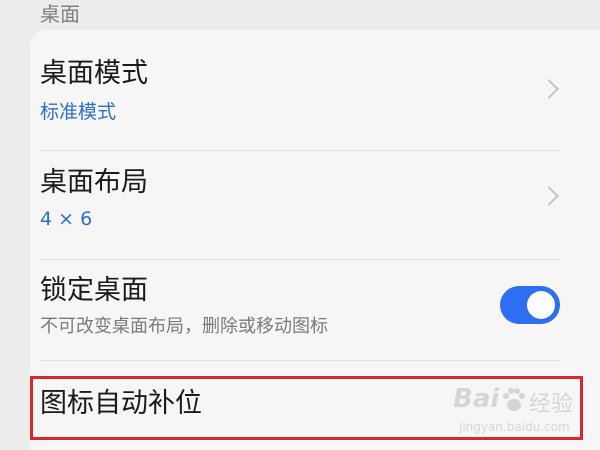 This screenshot has width=600, height=450. Describe the element at coordinates (94, 182) in the screenshot. I see `desktop-layout-title: 桌面布局` at that location.